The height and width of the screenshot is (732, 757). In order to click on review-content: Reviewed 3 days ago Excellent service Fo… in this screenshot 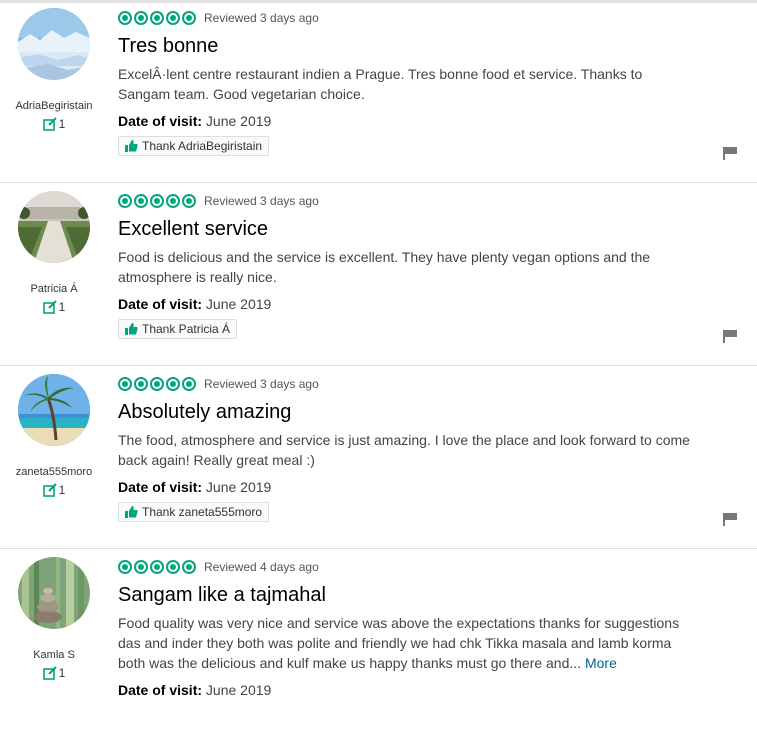, I will do `click(418, 251)`.